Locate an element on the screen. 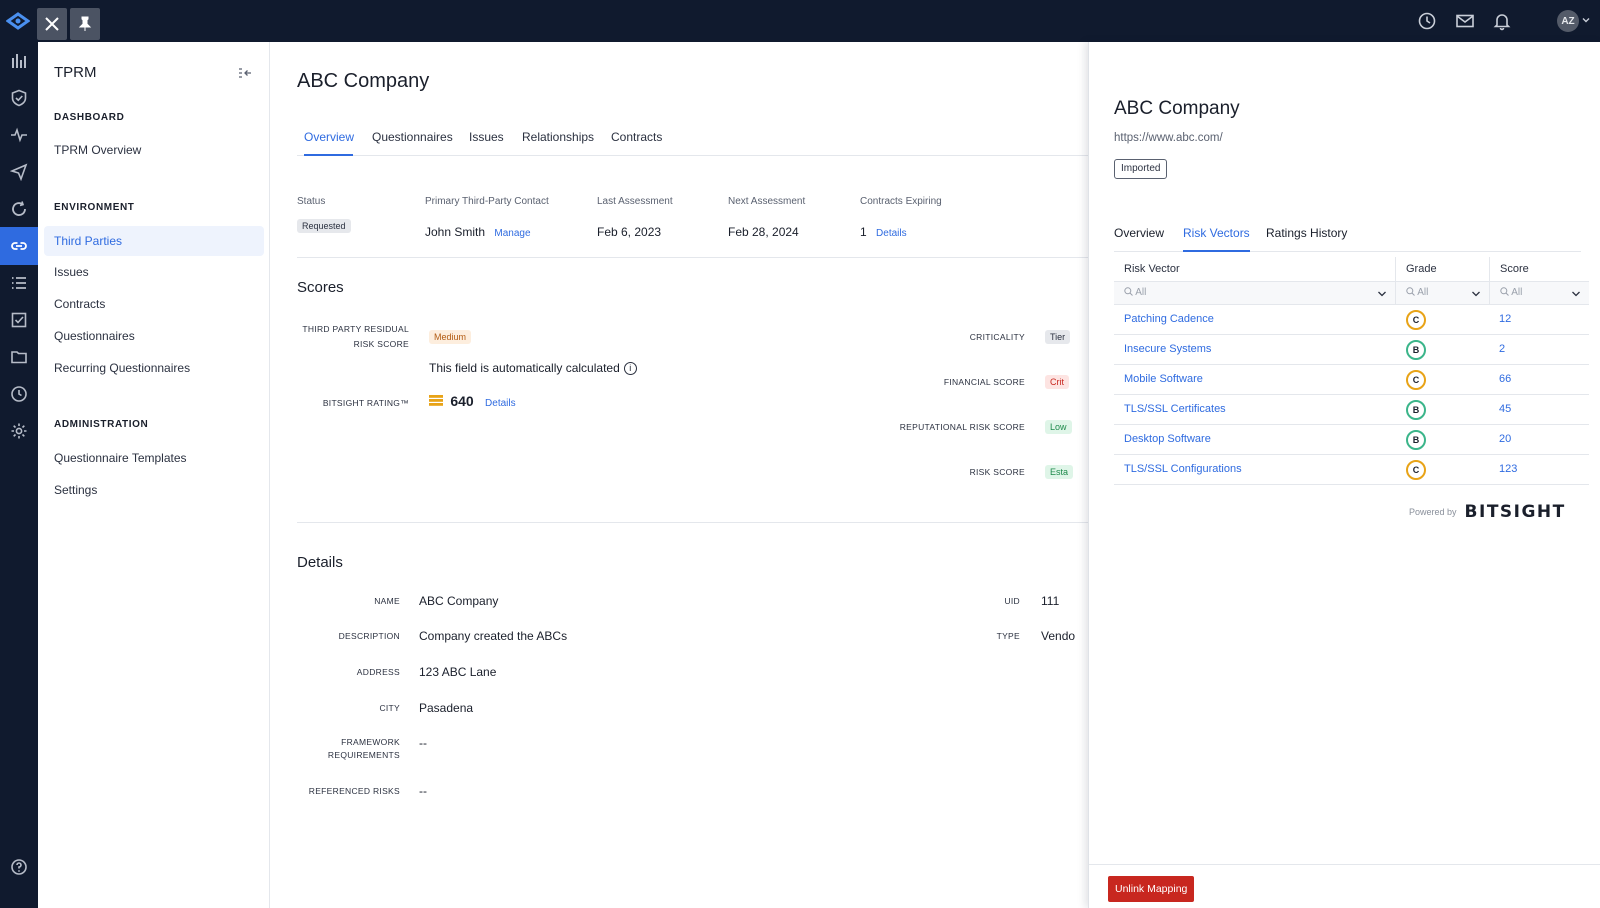  bitsight-rating-value: 640 is located at coordinates (462, 401).